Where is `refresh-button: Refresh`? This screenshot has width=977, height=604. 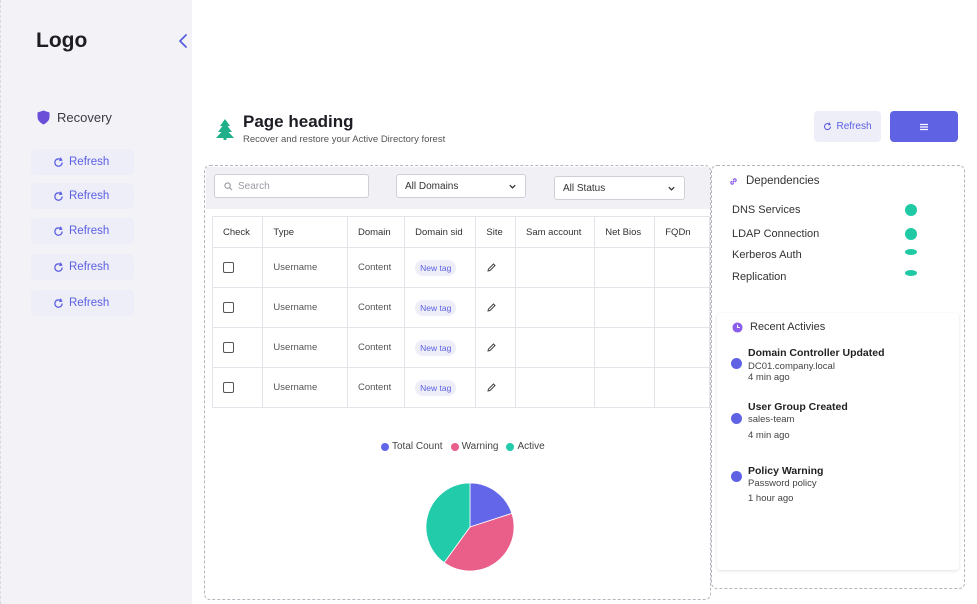
refresh-button: Refresh is located at coordinates (847, 126).